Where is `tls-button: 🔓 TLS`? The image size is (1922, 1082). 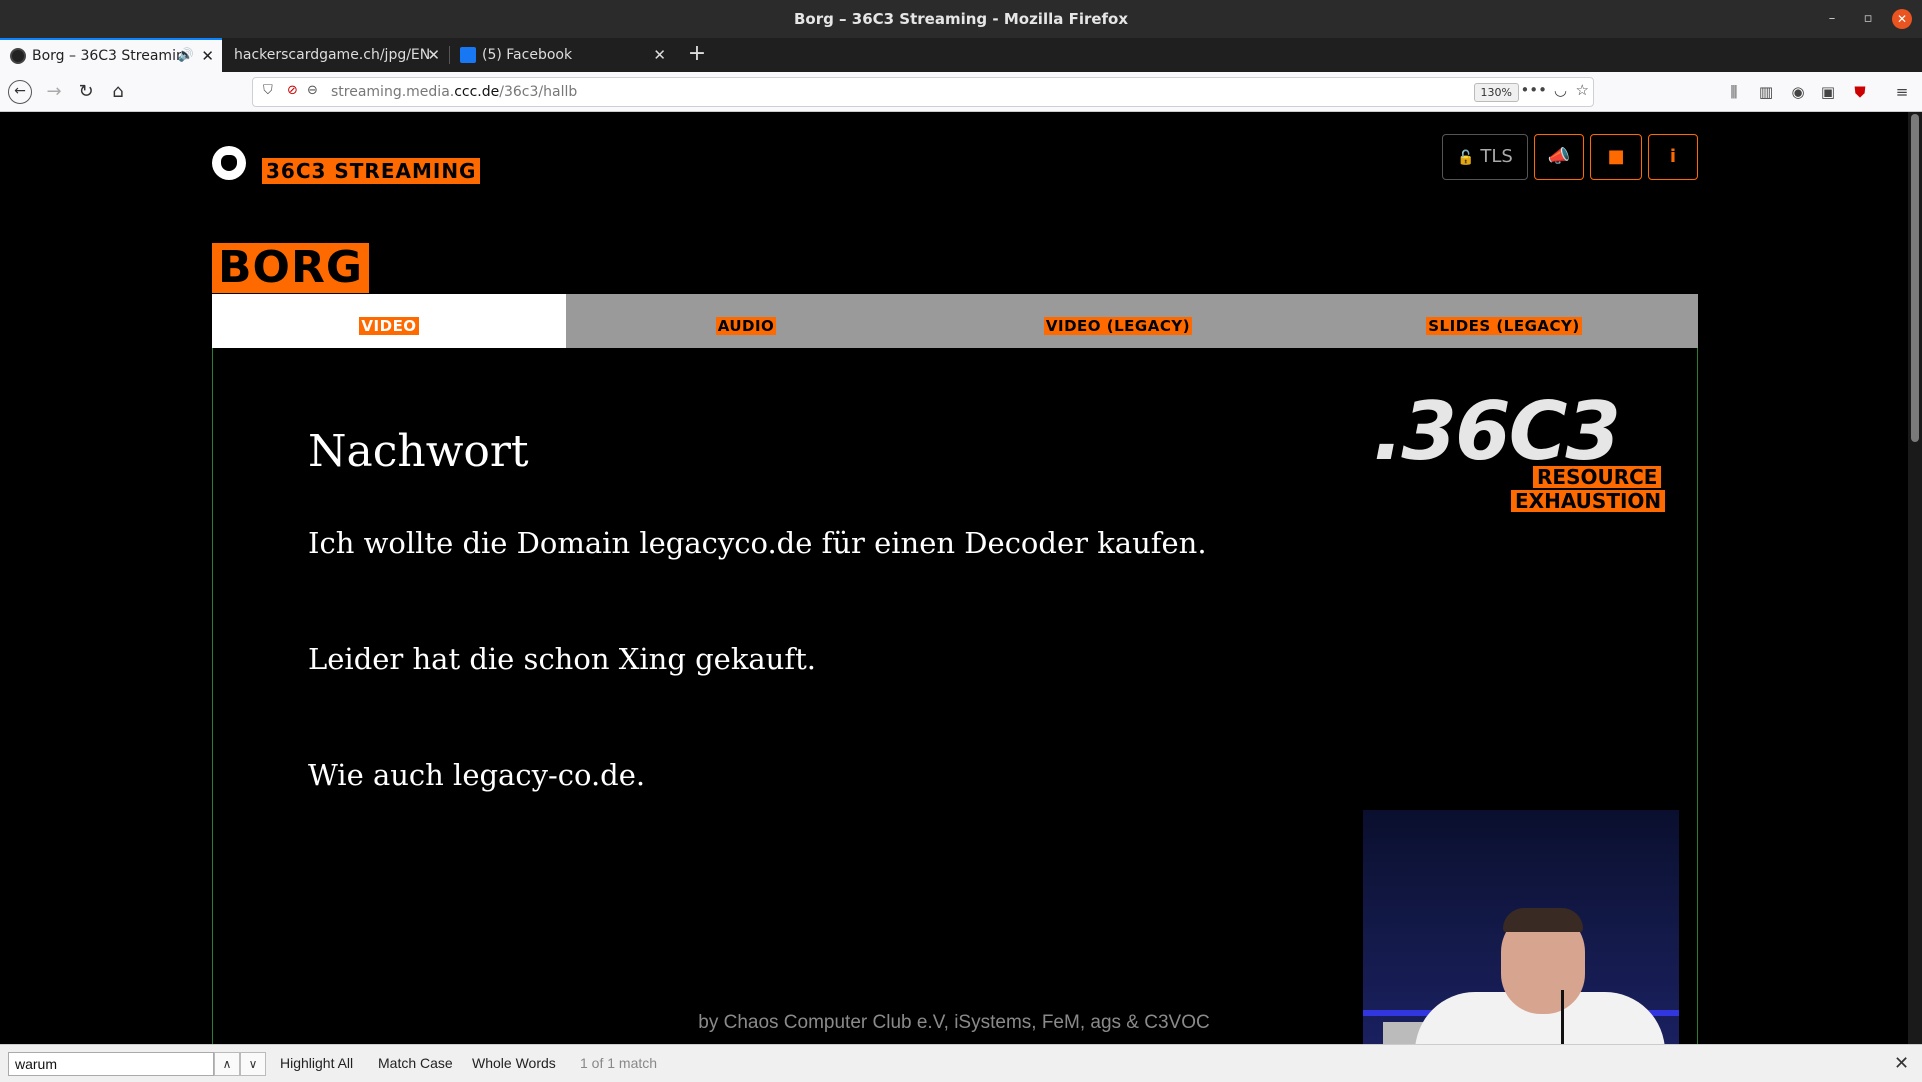
tls-button: 🔓 TLS is located at coordinates (1485, 157).